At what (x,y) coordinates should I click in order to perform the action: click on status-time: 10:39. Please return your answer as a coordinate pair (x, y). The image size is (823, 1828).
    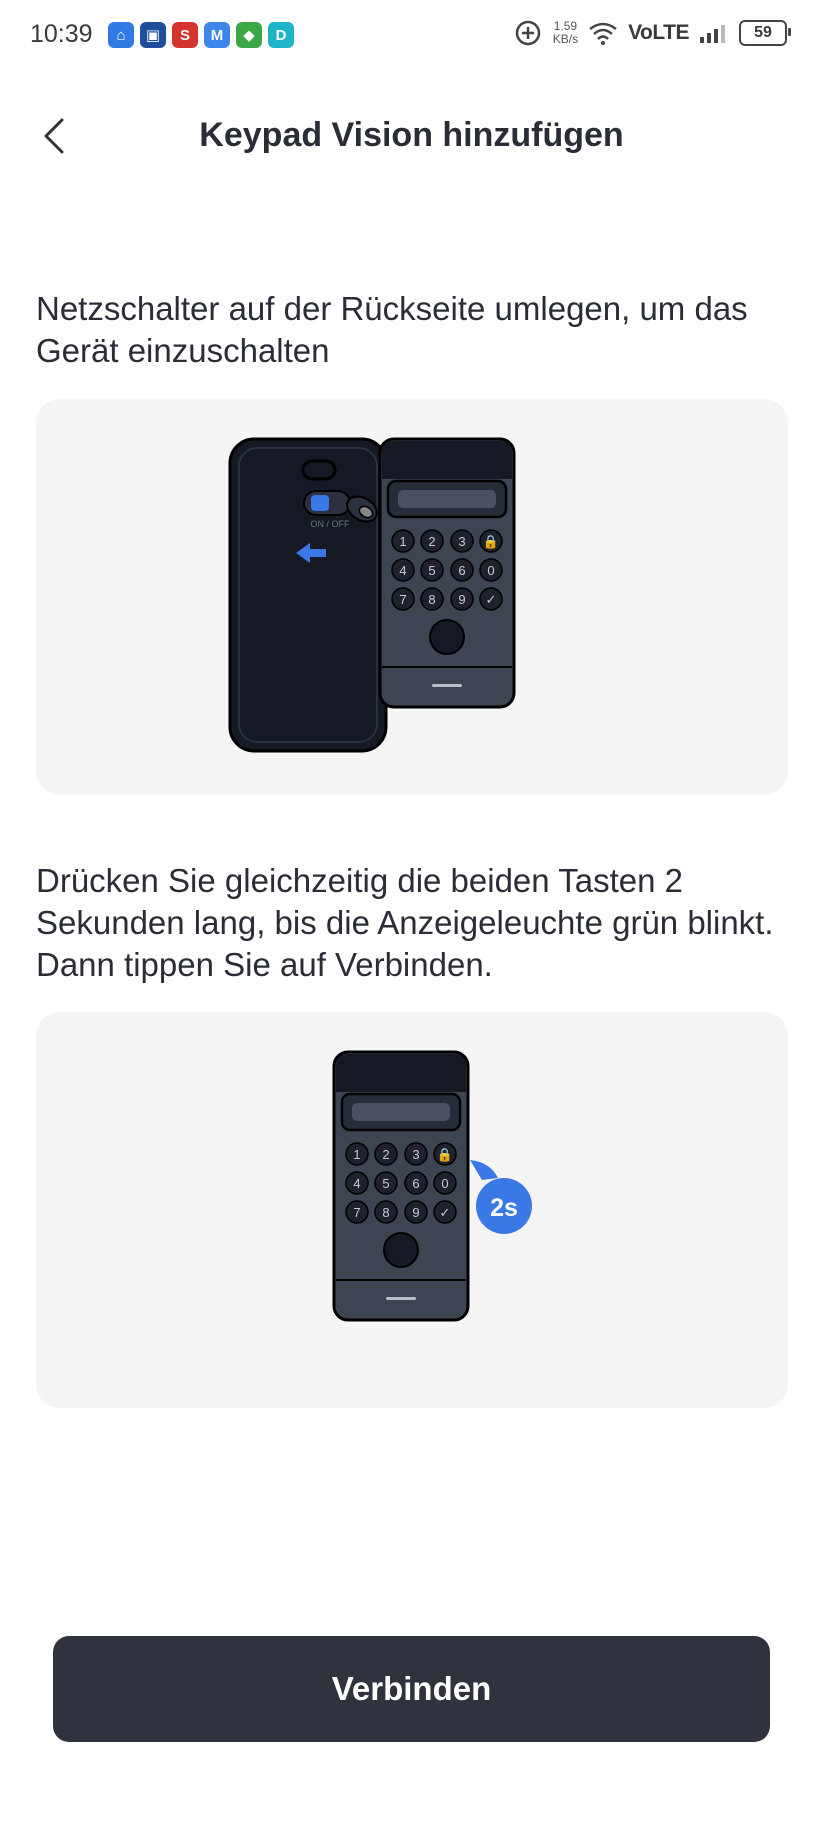
    Looking at the image, I should click on (61, 34).